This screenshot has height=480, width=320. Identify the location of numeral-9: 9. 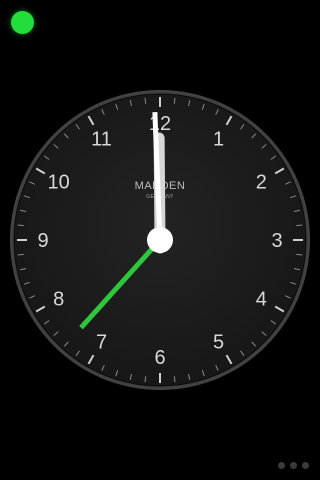
(42, 241).